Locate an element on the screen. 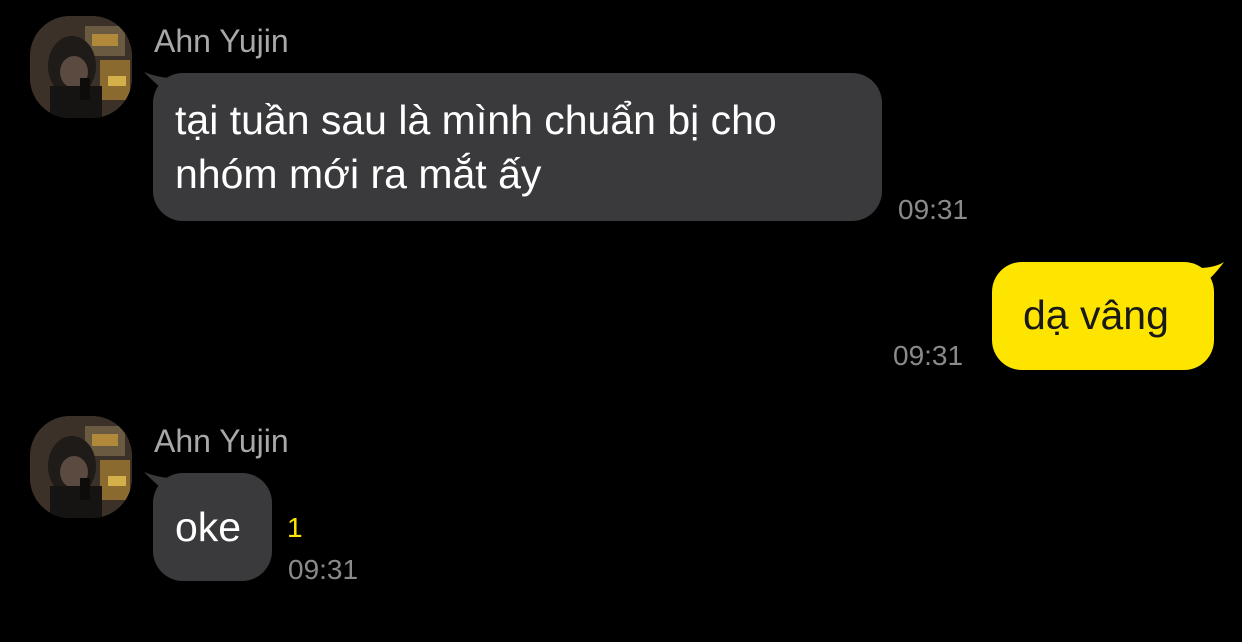 This screenshot has width=1242, height=642. message-bubble-outgoing: dạ vâng is located at coordinates (1103, 316).